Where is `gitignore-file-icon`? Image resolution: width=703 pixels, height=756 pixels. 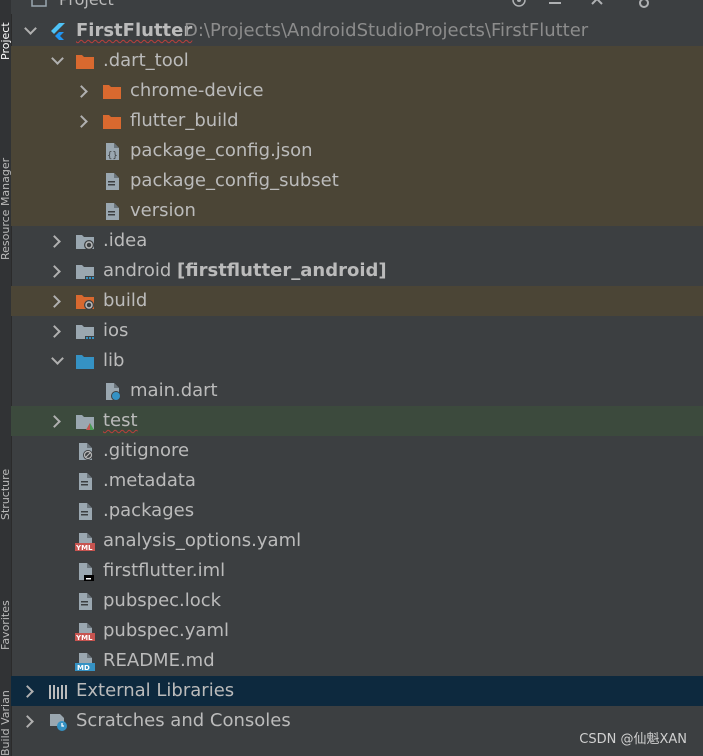
gitignore-file-icon is located at coordinates (86, 451).